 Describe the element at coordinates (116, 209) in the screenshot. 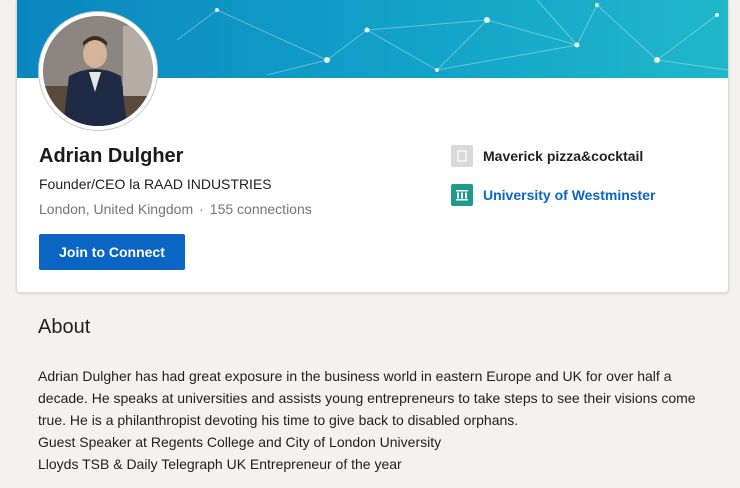

I see `location-text: London, United Kingdom` at that location.